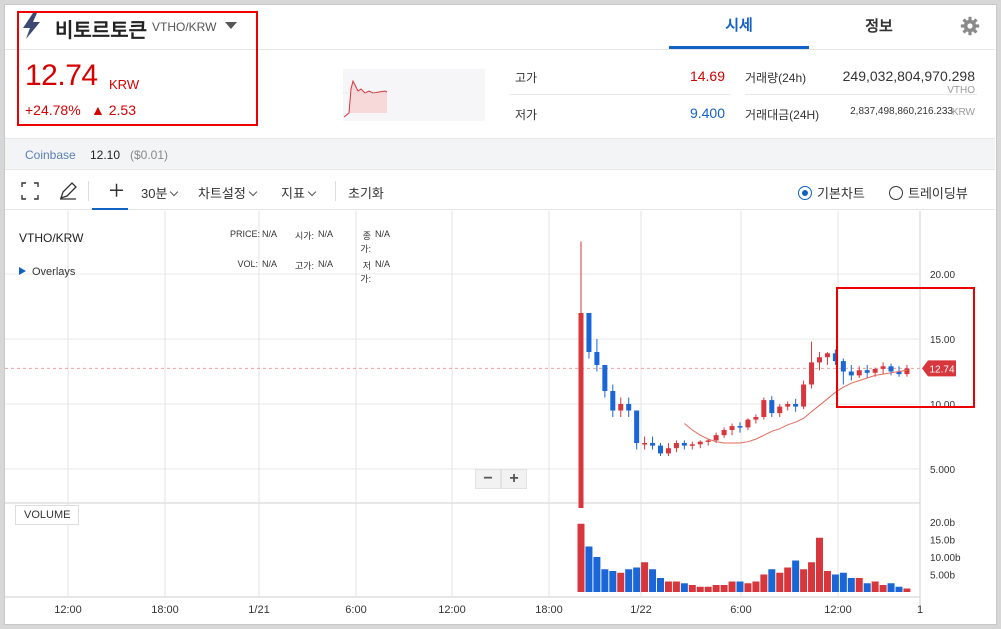  Describe the element at coordinates (228, 192) in the screenshot. I see `chart-settings-dropdown: 차트설정` at that location.